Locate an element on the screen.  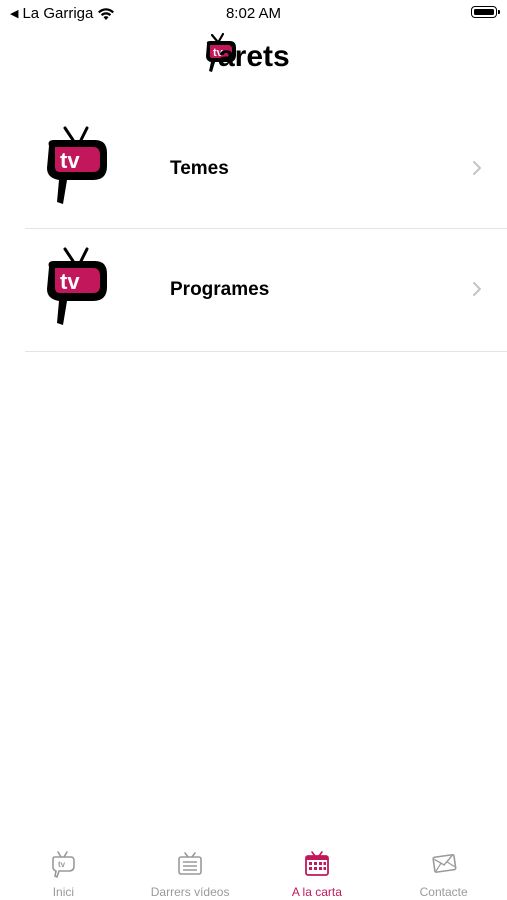
tab-contacte: Contacte is located at coordinates (443, 869).